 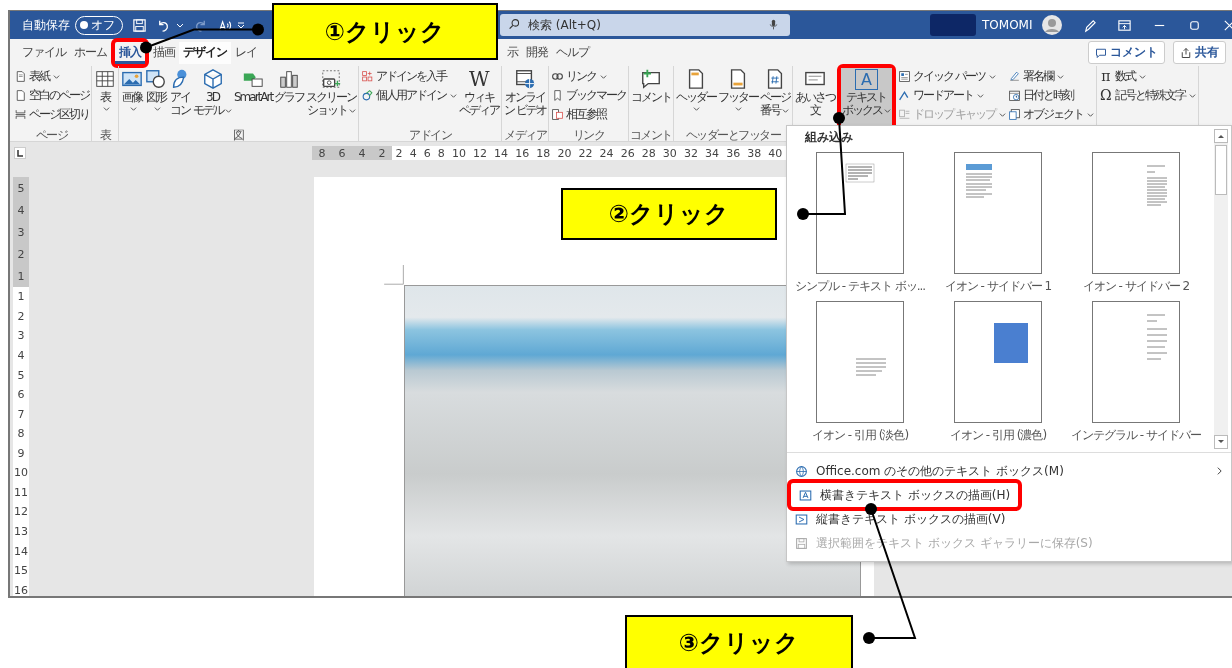 What do you see at coordinates (1199, 52) in the screenshot?
I see `share-button: 共有` at bounding box center [1199, 52].